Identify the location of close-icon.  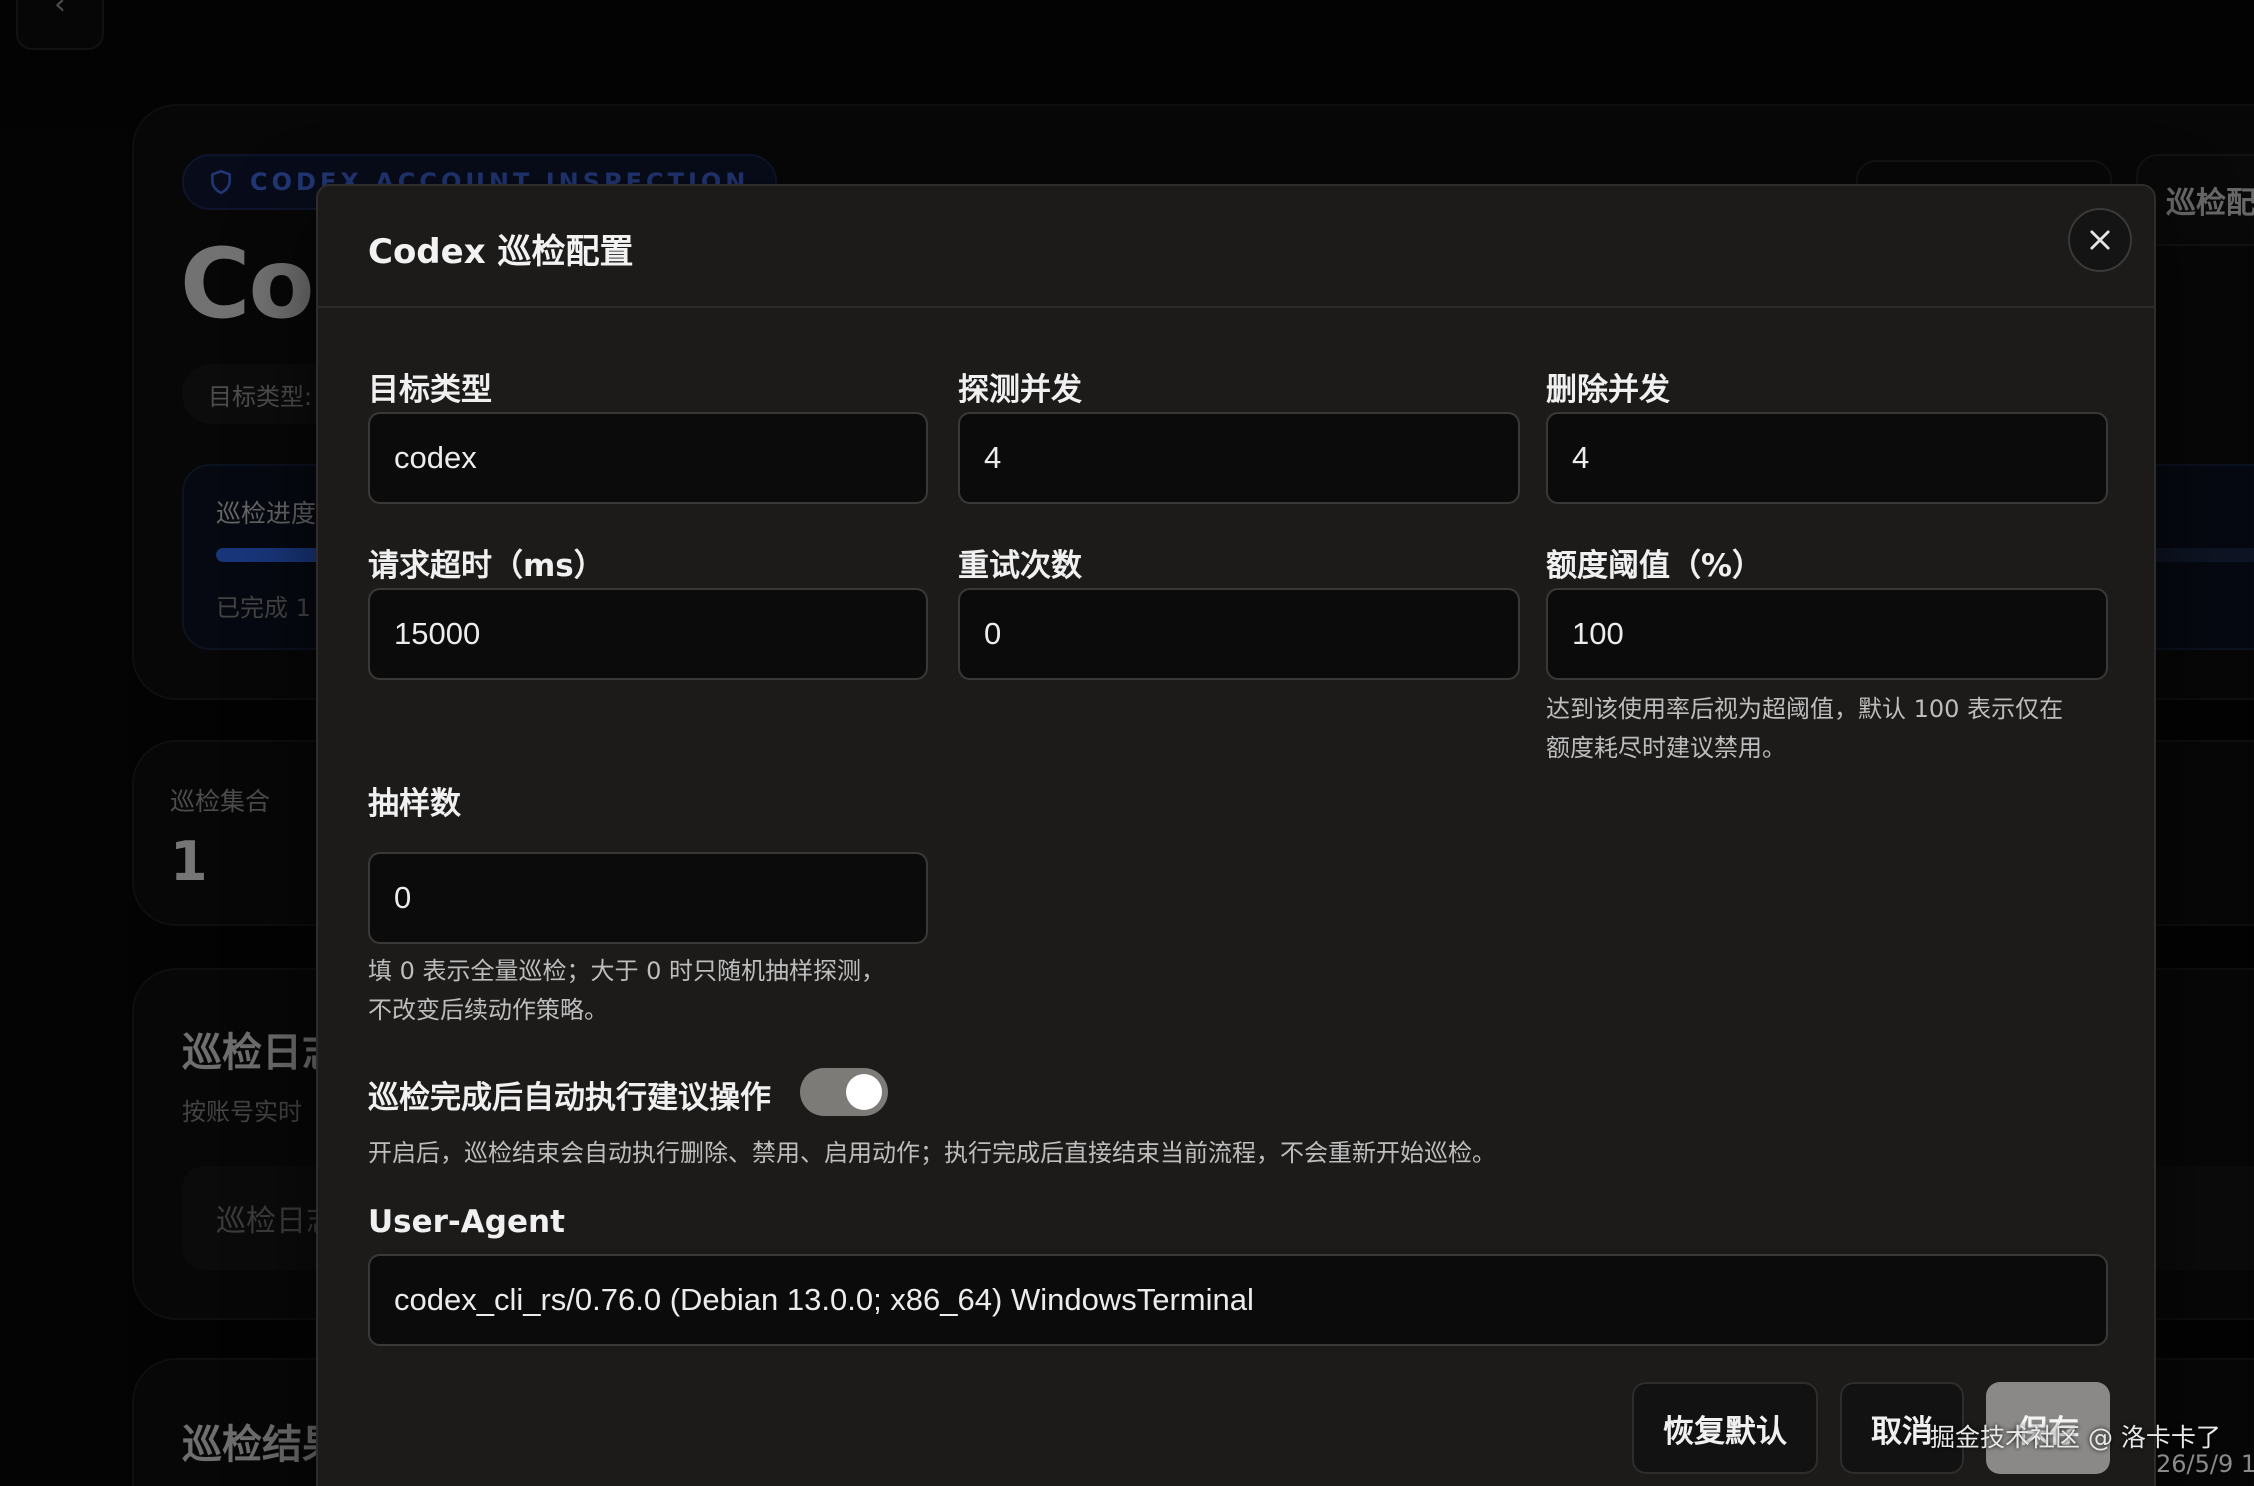
(2100, 240).